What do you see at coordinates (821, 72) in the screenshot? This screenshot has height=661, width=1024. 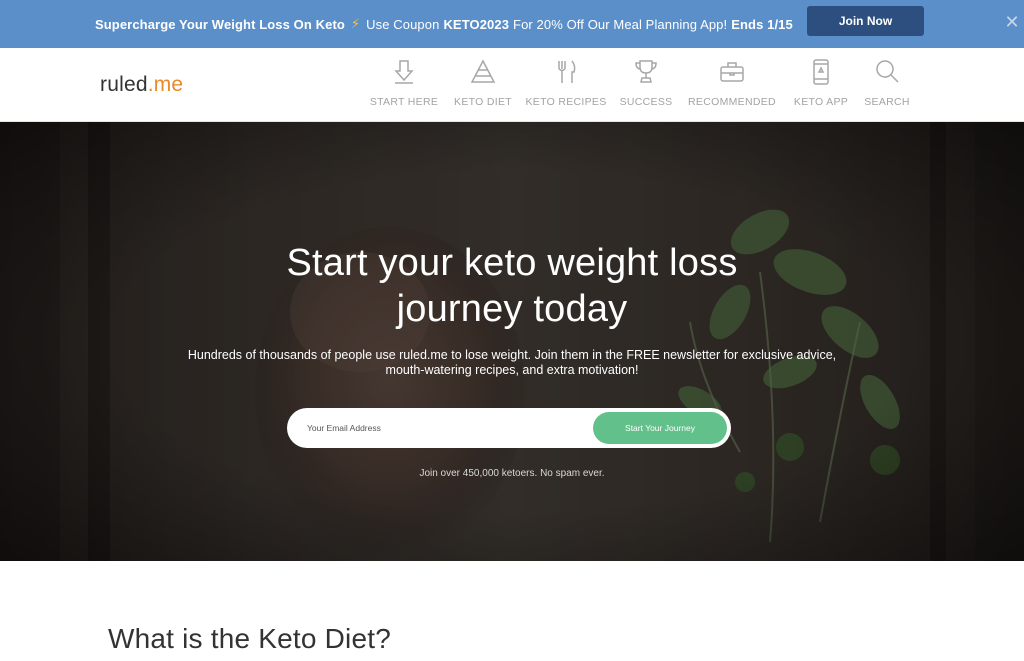 I see `phone-icon` at bounding box center [821, 72].